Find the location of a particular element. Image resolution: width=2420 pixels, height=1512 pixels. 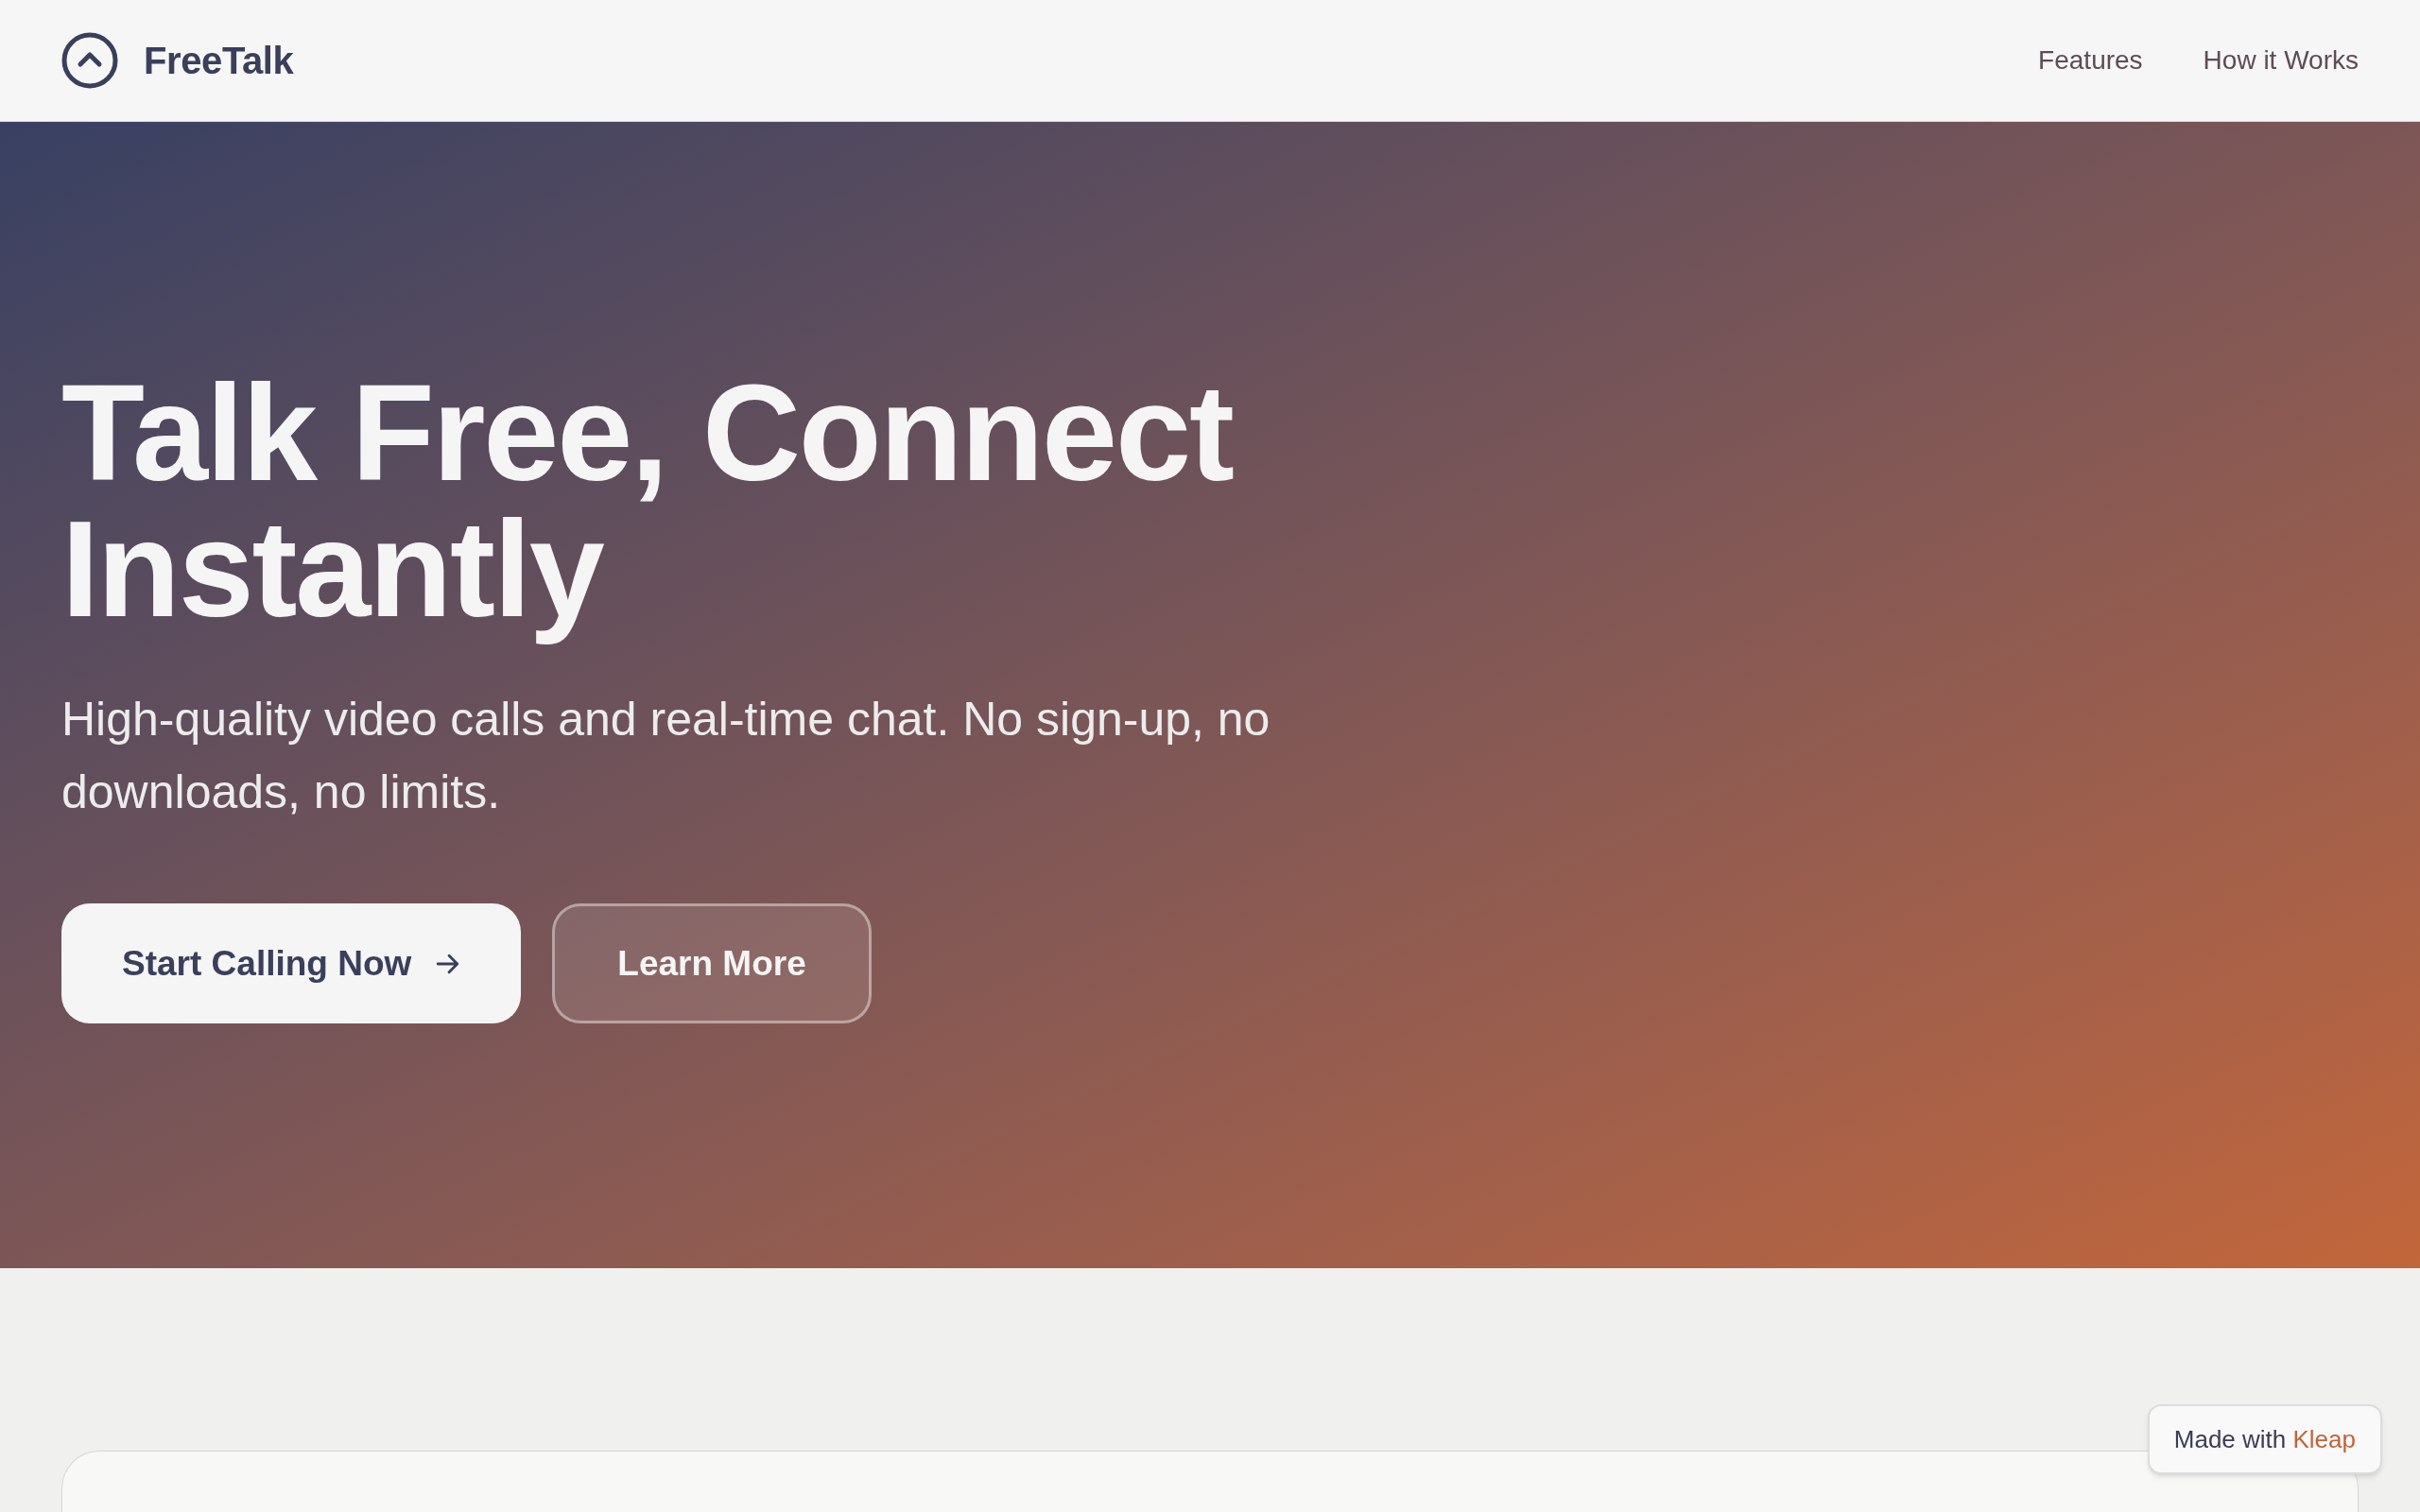

made-with-badge: Made with Kleap is located at coordinates (2264, 1439).